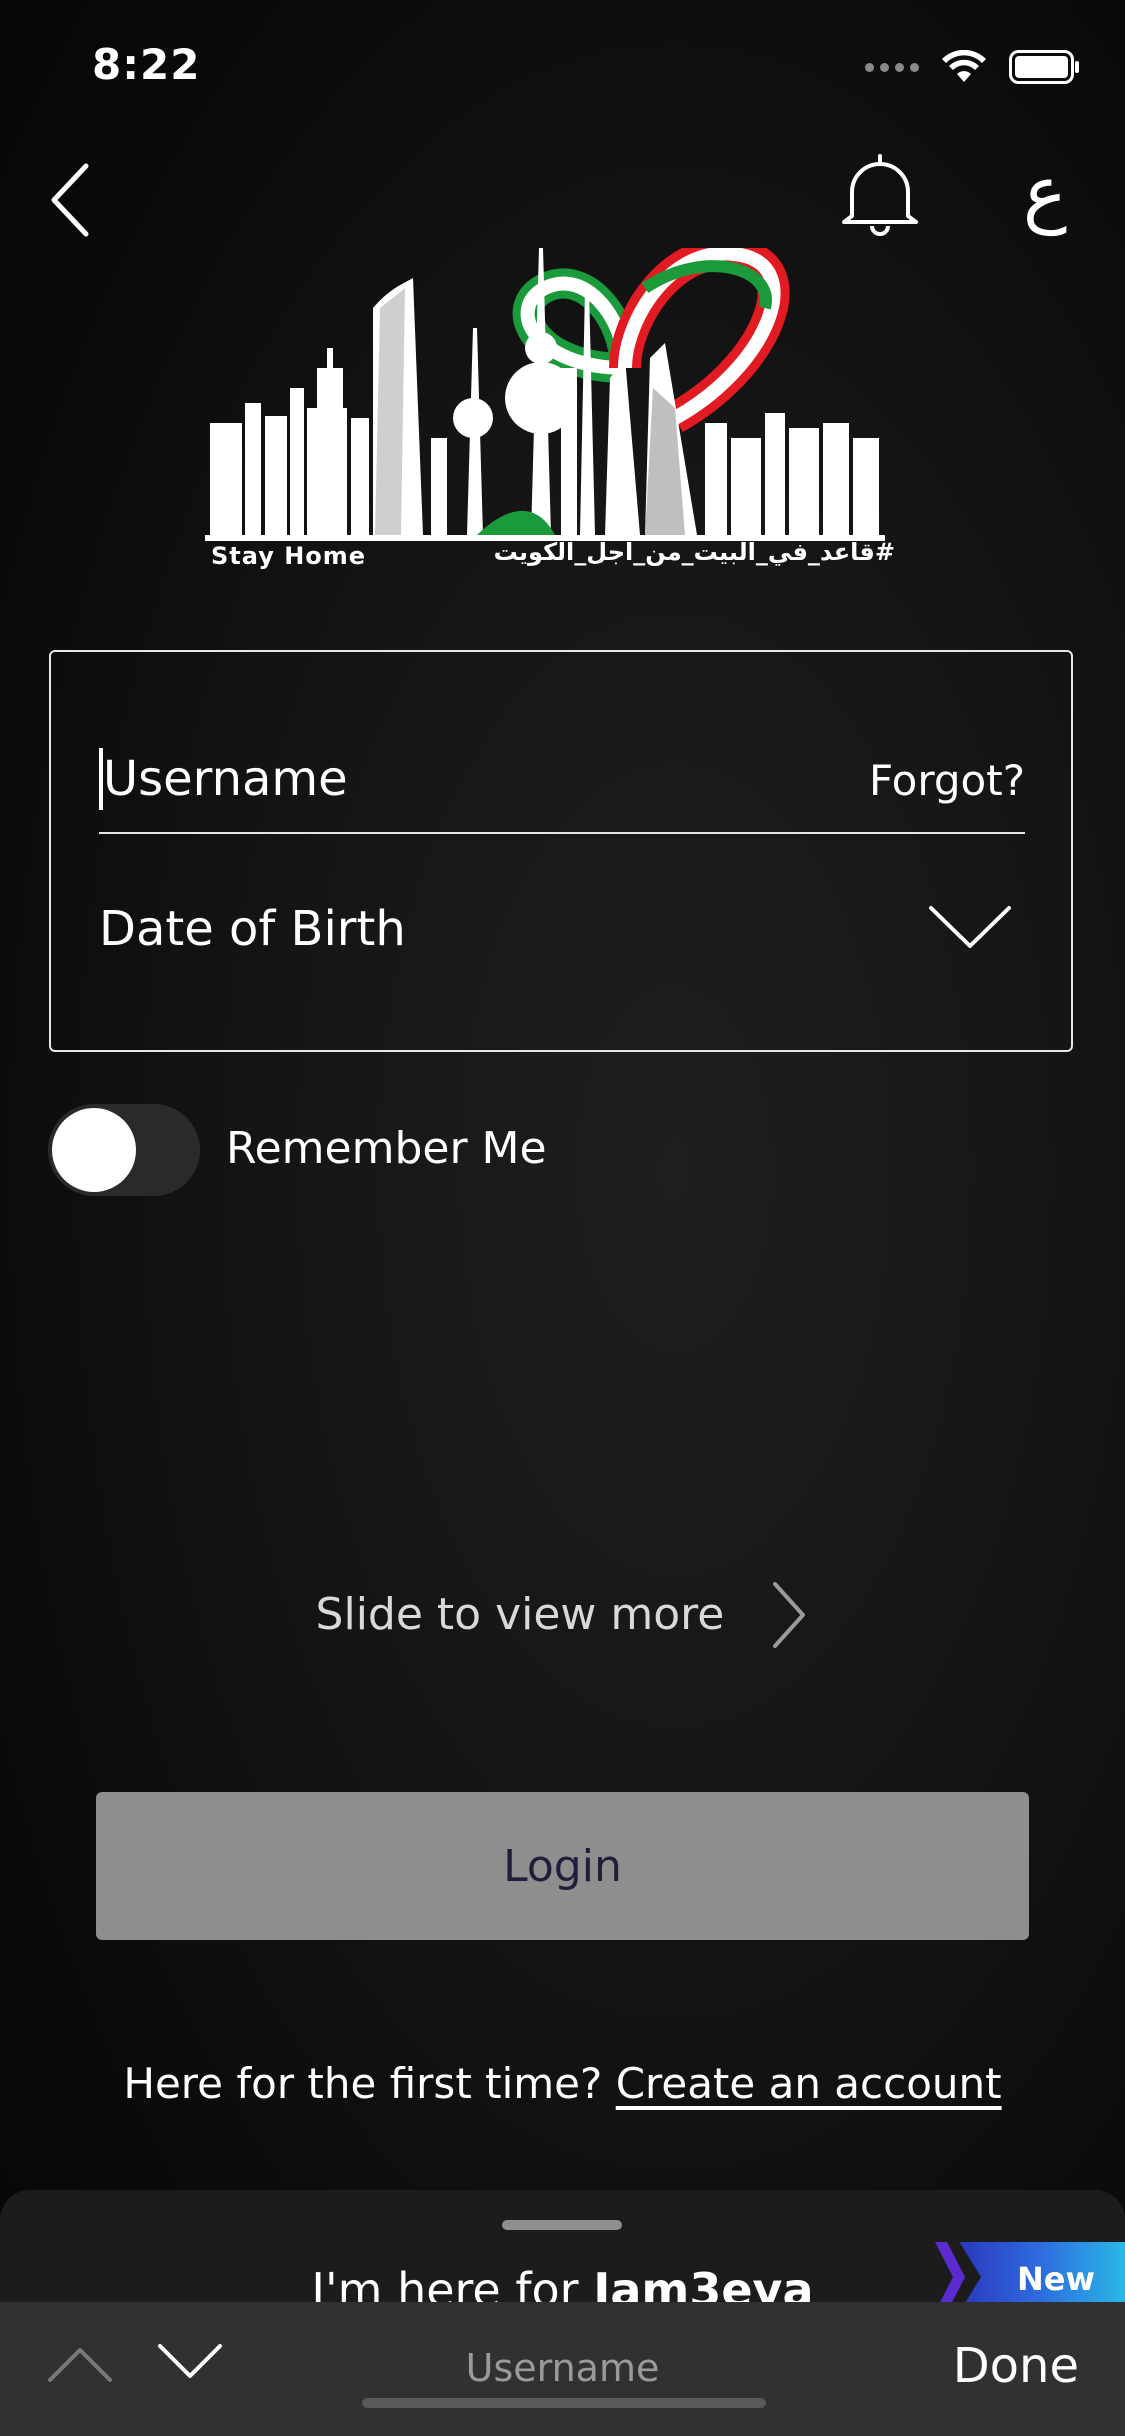  Describe the element at coordinates (1016, 2366) in the screenshot. I see `done-button: Done` at that location.